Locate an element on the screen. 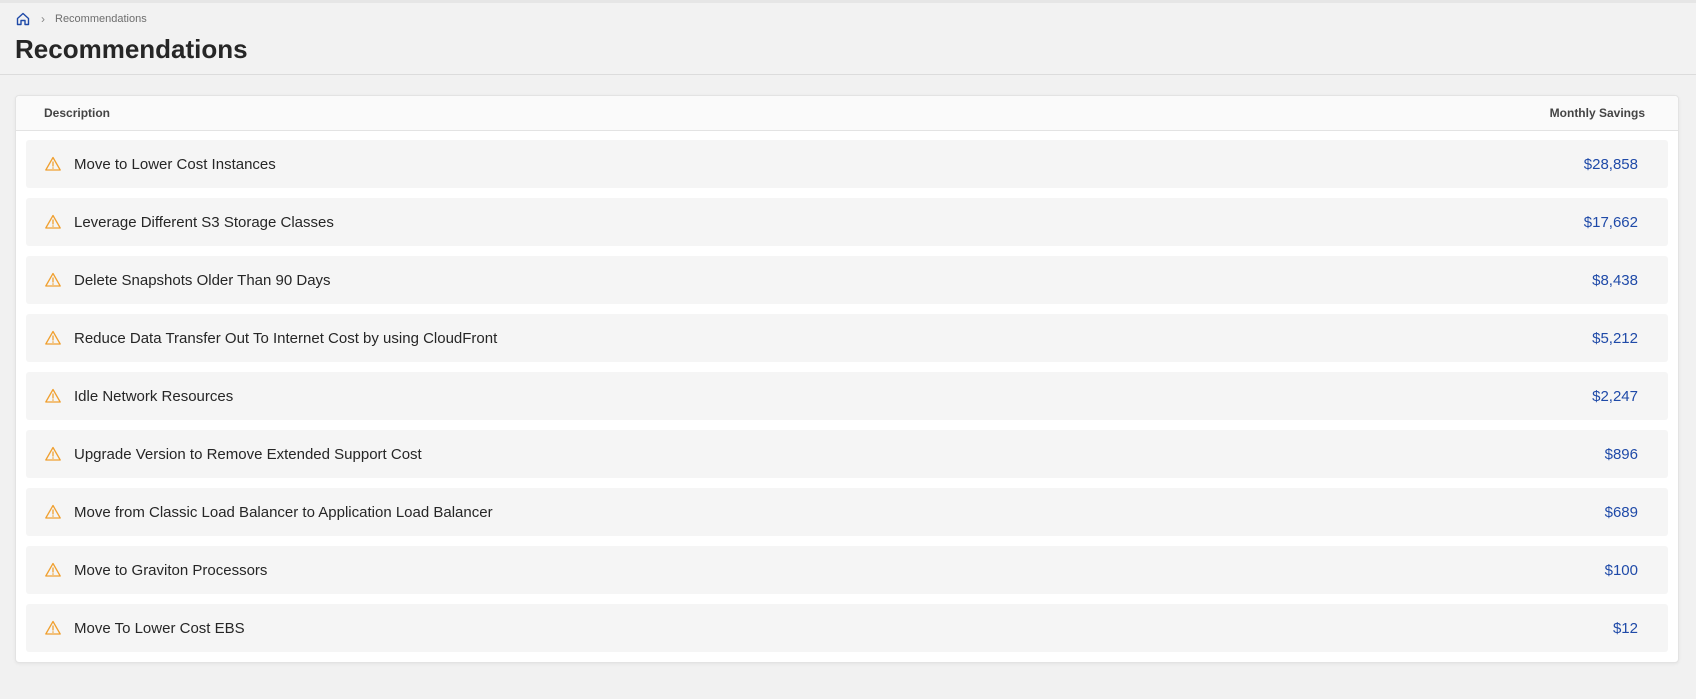 The image size is (1696, 699). row-description-cell: Move to Lower Cost Instances is located at coordinates (160, 164).